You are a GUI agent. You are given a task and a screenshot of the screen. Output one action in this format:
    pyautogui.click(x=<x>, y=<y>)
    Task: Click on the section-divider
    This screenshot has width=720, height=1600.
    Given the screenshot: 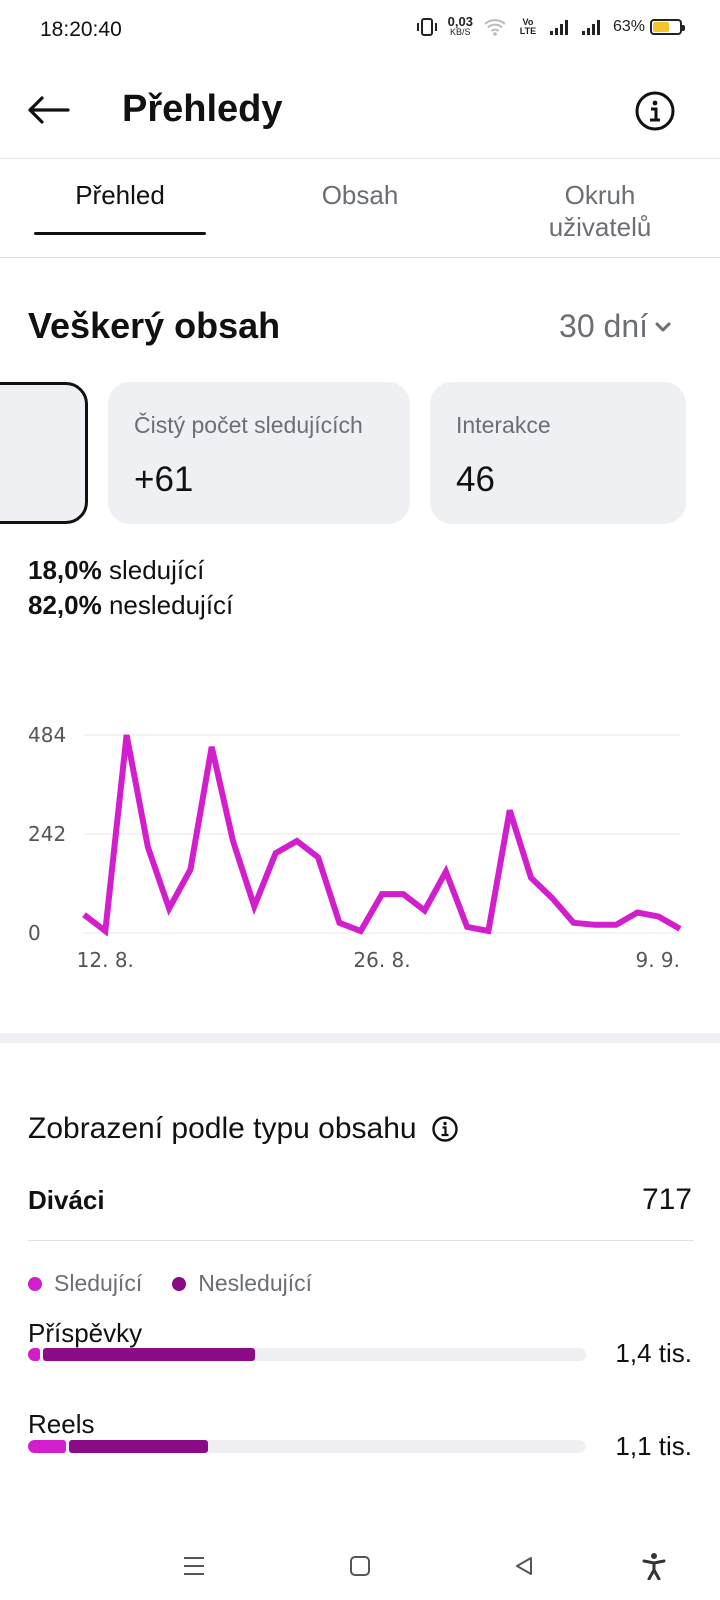 What is the action you would take?
    pyautogui.click(x=360, y=1038)
    